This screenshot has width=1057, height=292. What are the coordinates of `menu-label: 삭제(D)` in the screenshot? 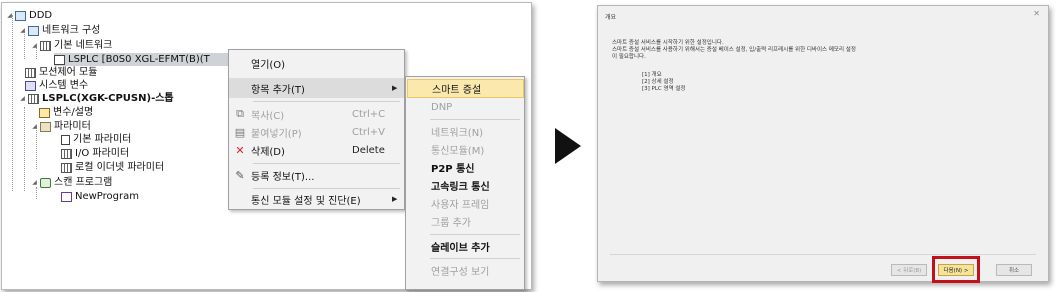 It's located at (268, 152).